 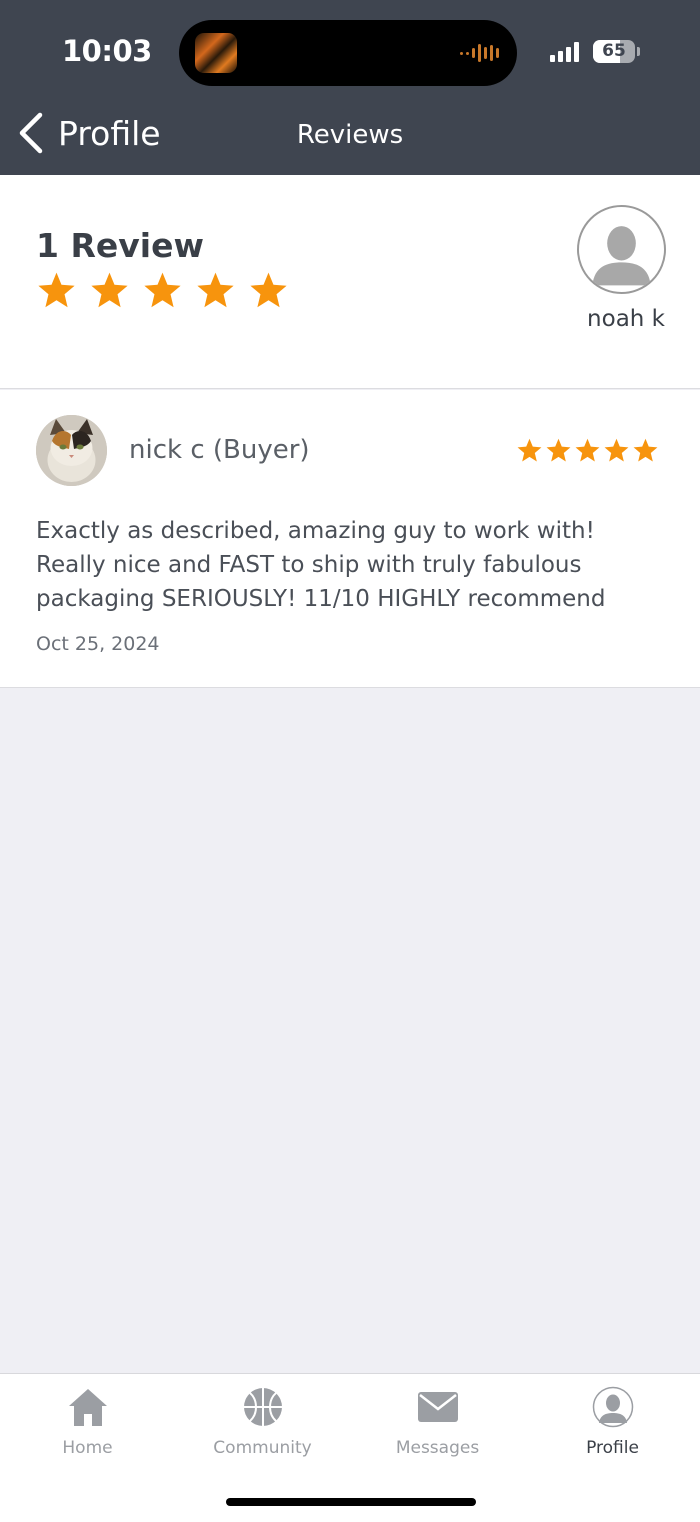 I want to click on tab-messages-label: Messages, so click(x=437, y=1448).